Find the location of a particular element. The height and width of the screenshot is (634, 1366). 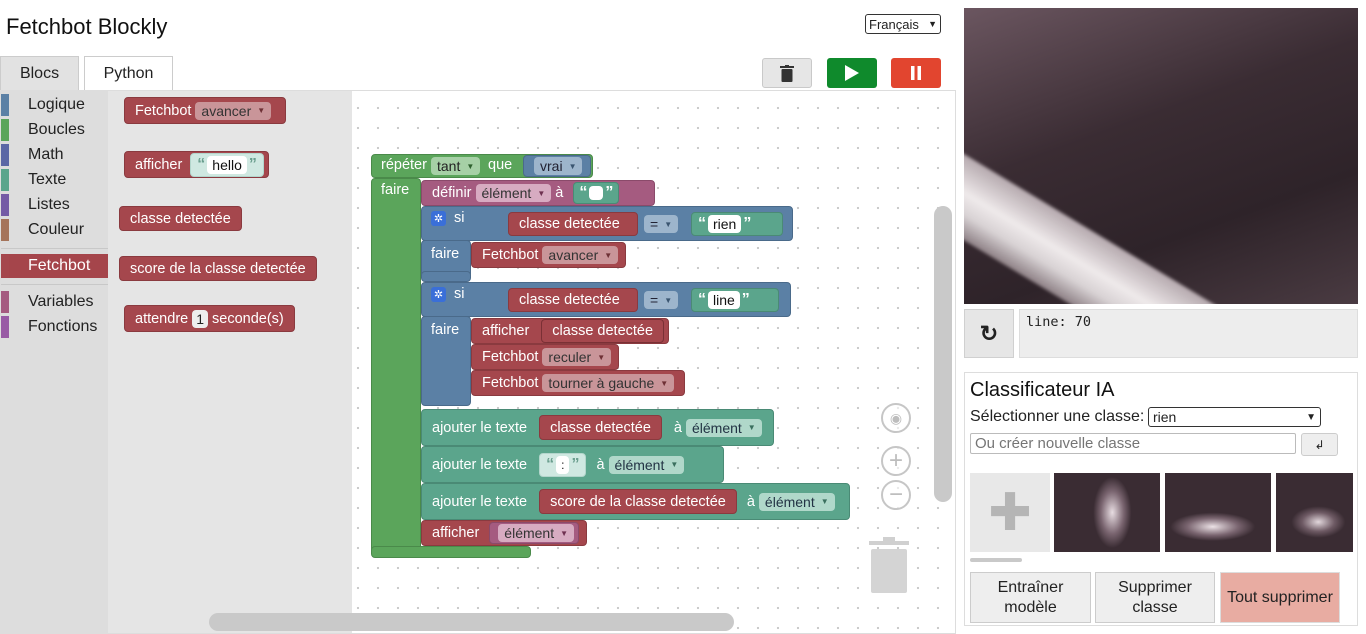

empty-string-value is located at coordinates (596, 193).